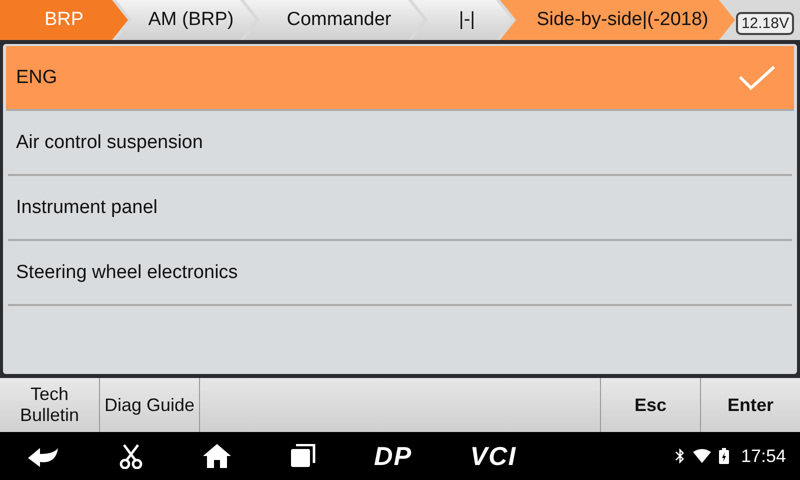 This screenshot has height=480, width=800. What do you see at coordinates (186, 20) in the screenshot?
I see `breadcrumb-tab: AM (BRP)` at bounding box center [186, 20].